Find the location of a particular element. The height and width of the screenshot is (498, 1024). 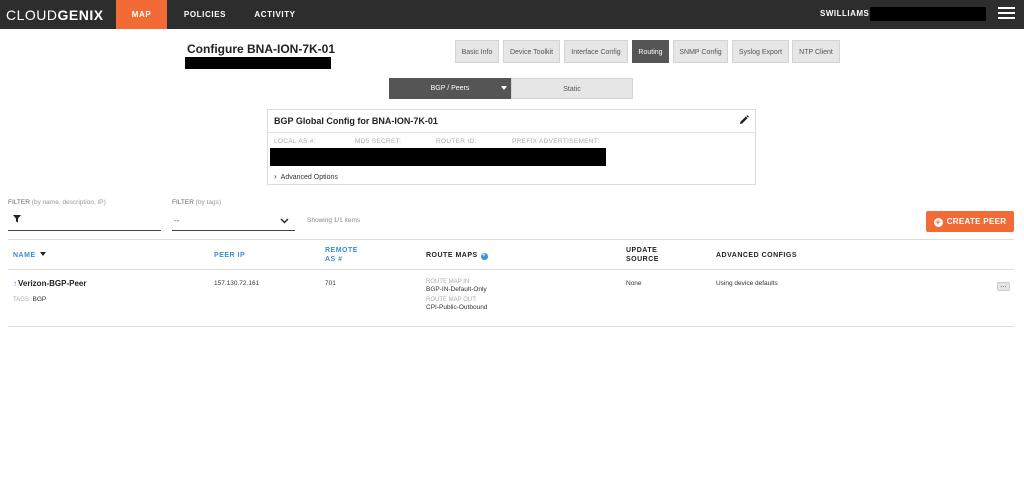

segment-bgp-peers: BGP / Peers is located at coordinates (450, 88).